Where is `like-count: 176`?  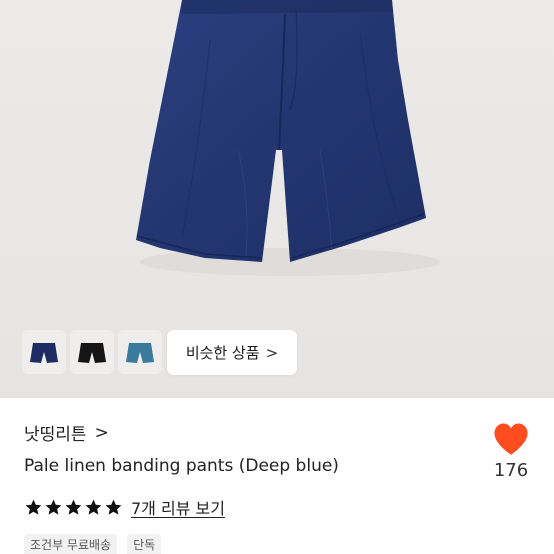
like-count: 176 is located at coordinates (511, 470).